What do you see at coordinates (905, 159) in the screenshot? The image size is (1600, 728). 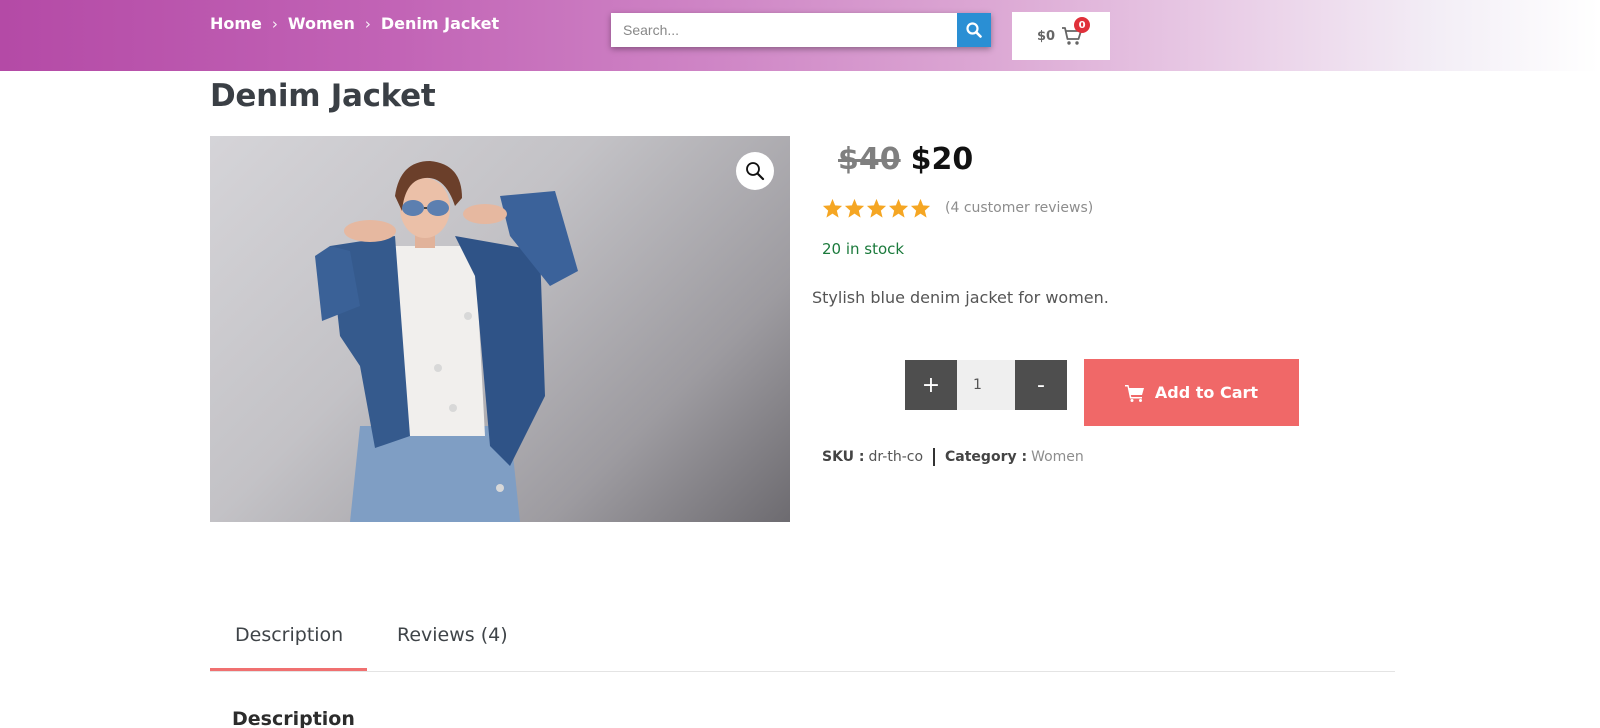 I see `product-price: $40 $20` at bounding box center [905, 159].